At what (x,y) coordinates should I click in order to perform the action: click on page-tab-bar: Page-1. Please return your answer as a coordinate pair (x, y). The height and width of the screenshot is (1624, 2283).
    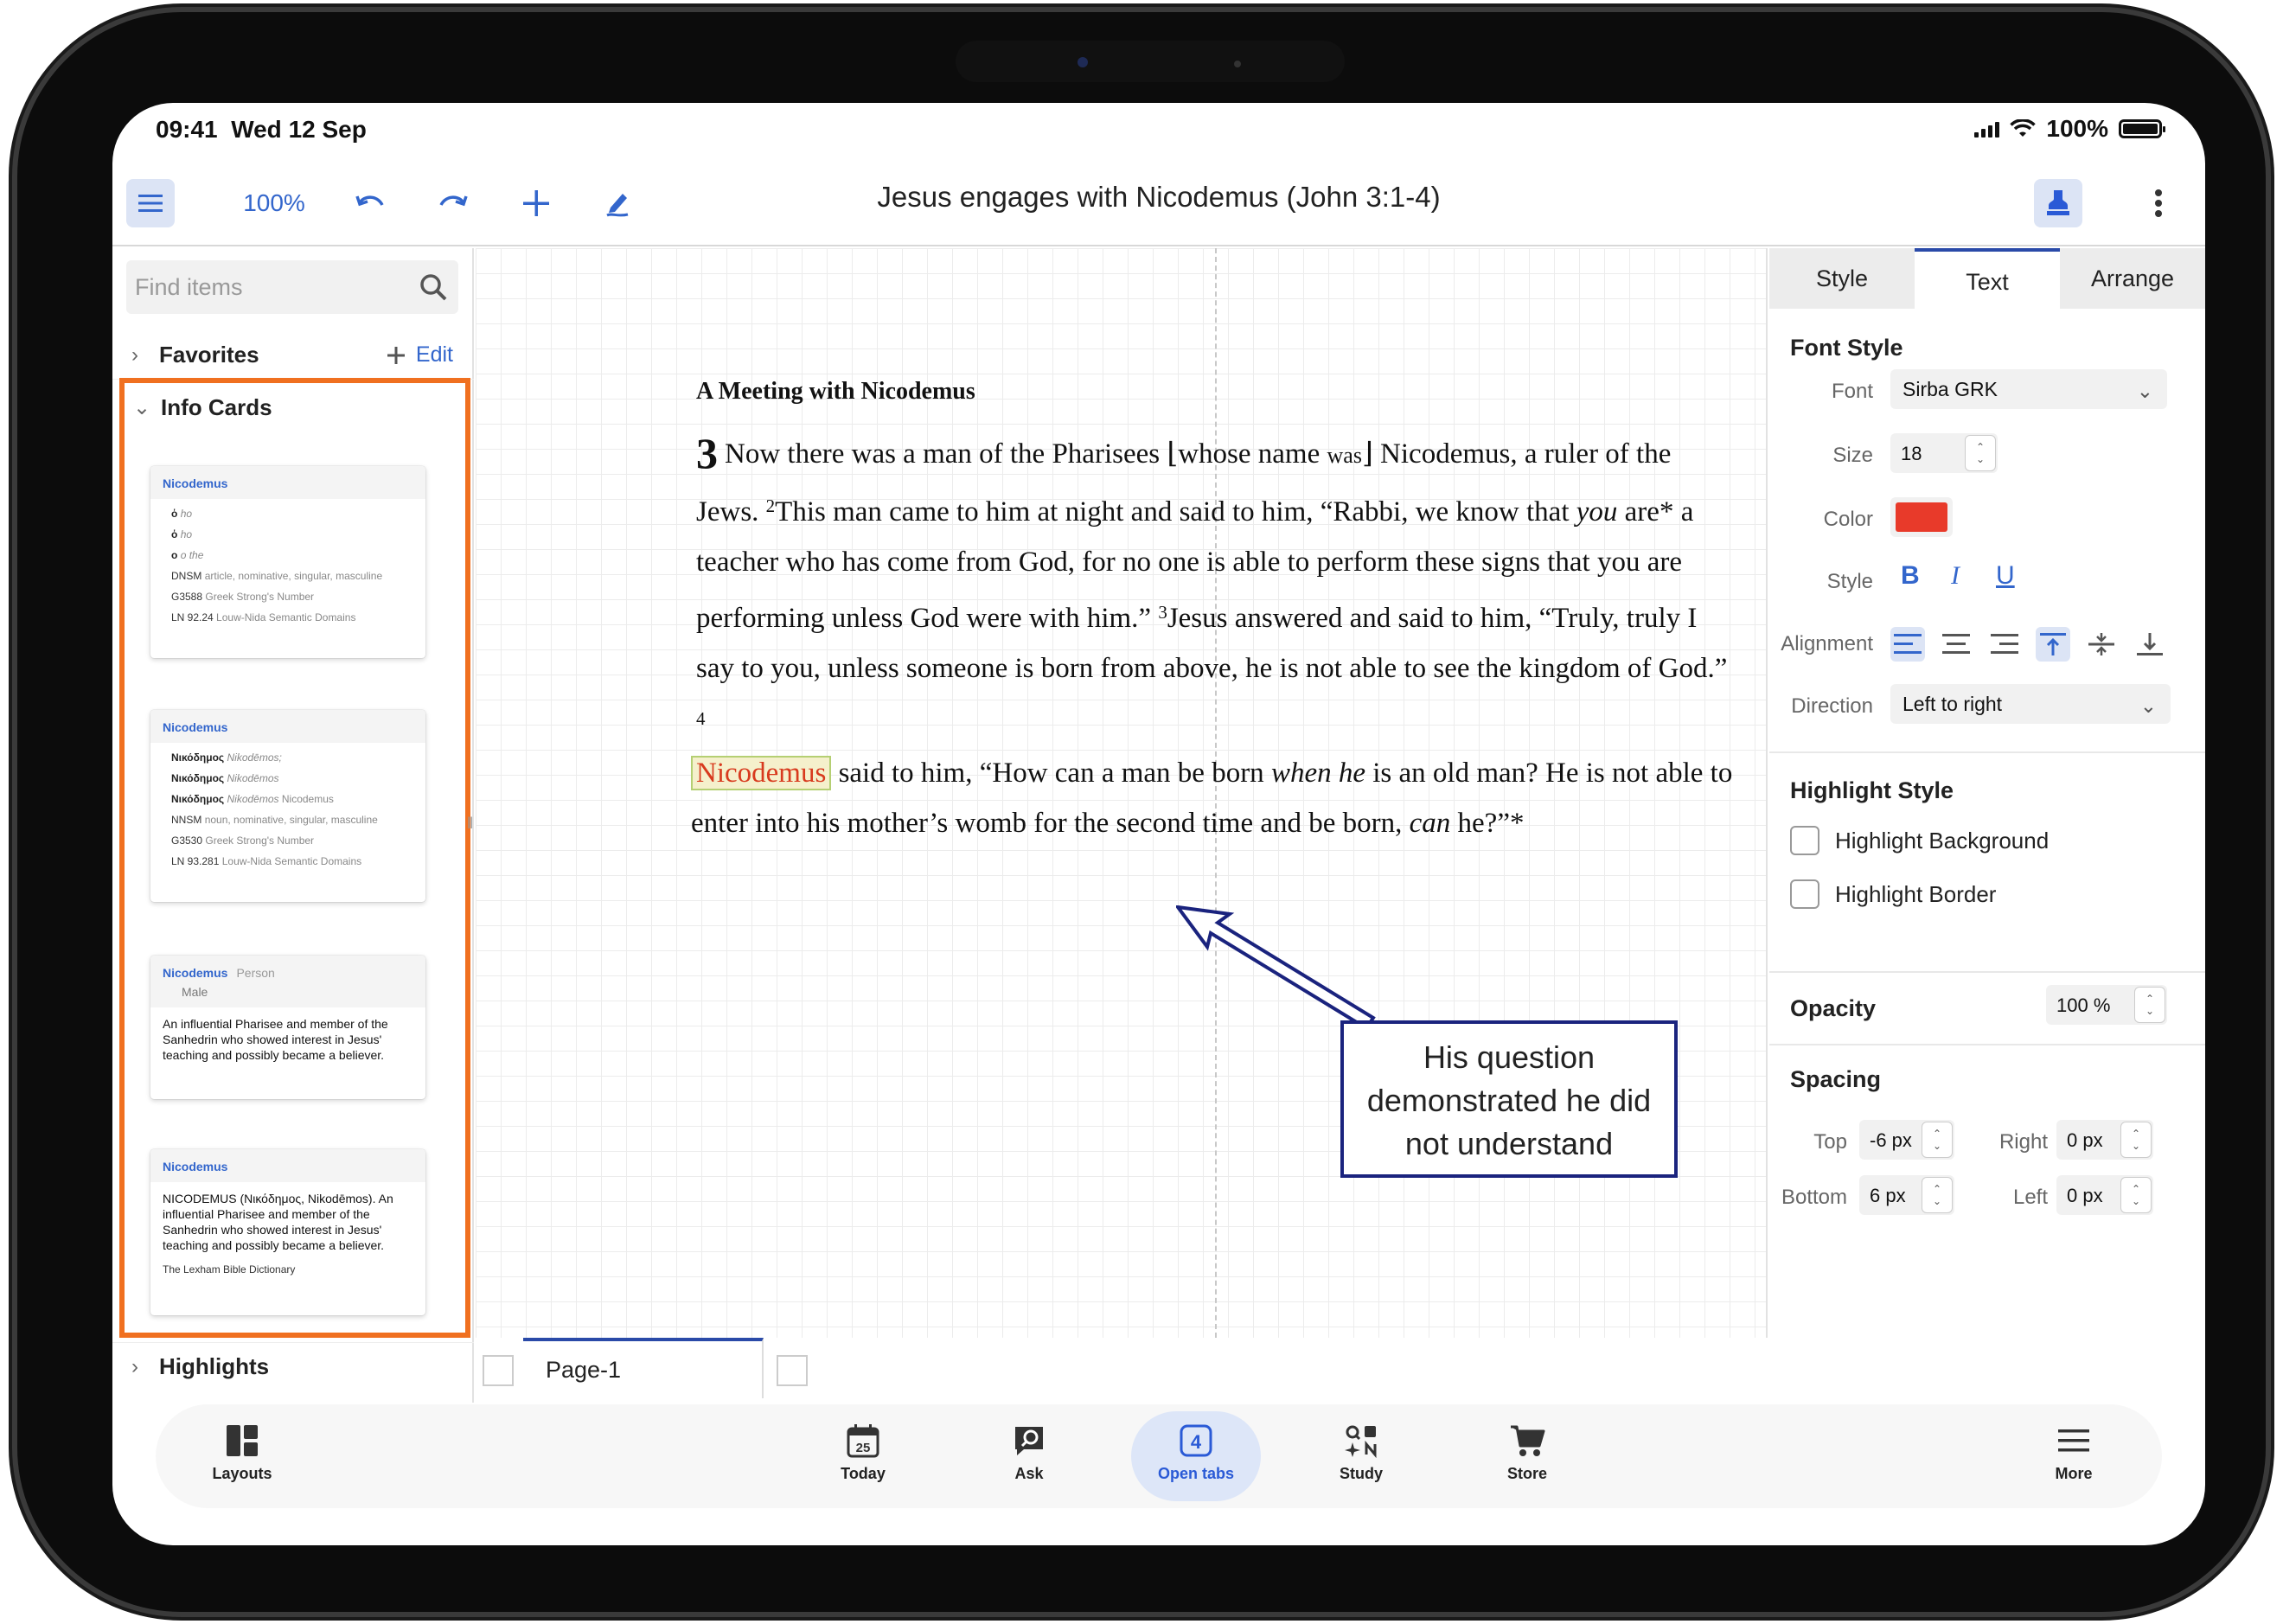
    Looking at the image, I should click on (1122, 1370).